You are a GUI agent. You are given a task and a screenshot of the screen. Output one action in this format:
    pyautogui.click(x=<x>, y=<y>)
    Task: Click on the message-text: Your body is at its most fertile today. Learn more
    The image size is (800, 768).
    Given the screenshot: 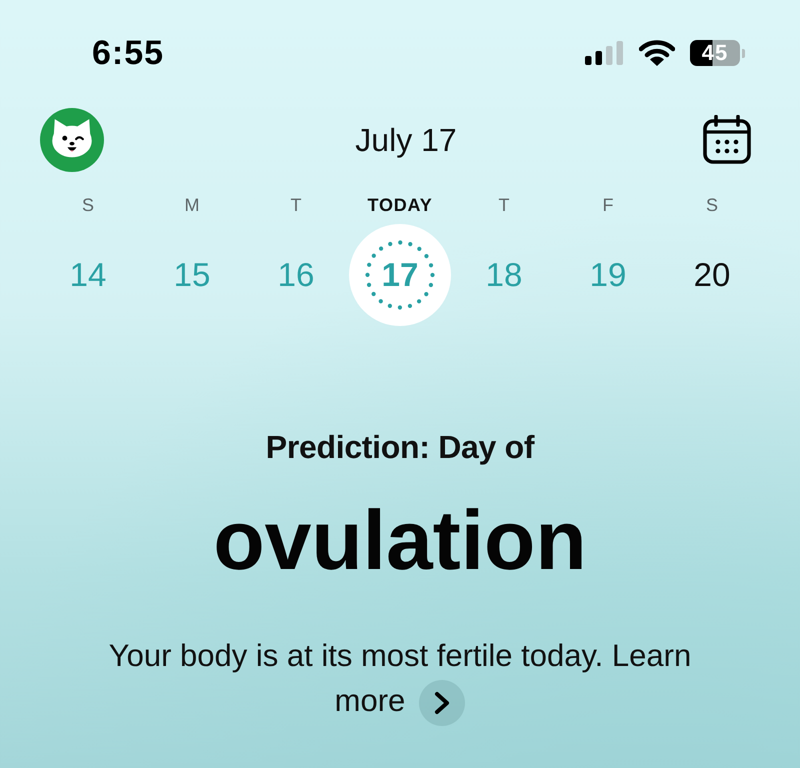 What is the action you would take?
    pyautogui.click(x=400, y=679)
    